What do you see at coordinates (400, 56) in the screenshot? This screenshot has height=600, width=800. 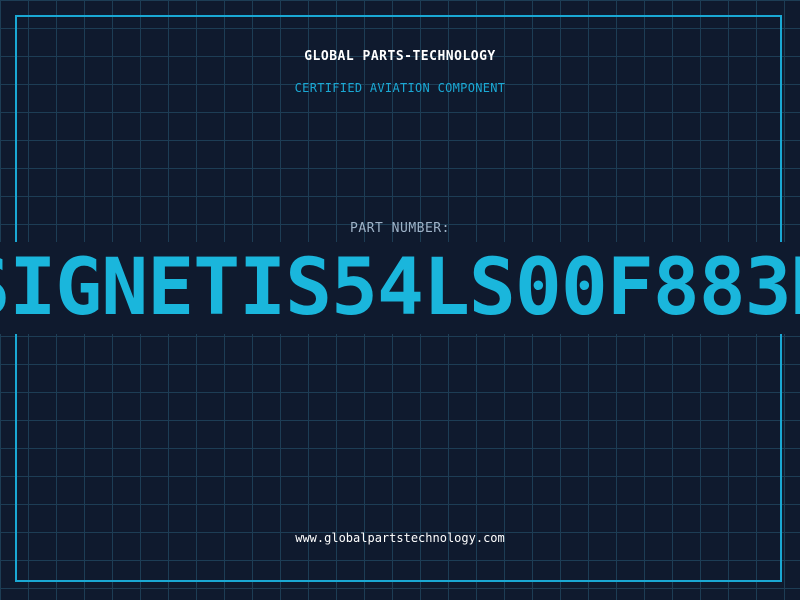 I see `company-title: GLOBAL PARTS-TECHNOLOGY` at bounding box center [400, 56].